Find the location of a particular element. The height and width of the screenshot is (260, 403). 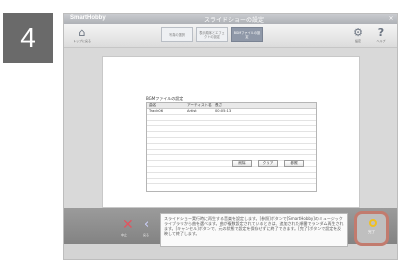

step-tabs: 写真の選択 表示順序とエフェクトの設定 BGMファイルの設定 is located at coordinates (212, 34).